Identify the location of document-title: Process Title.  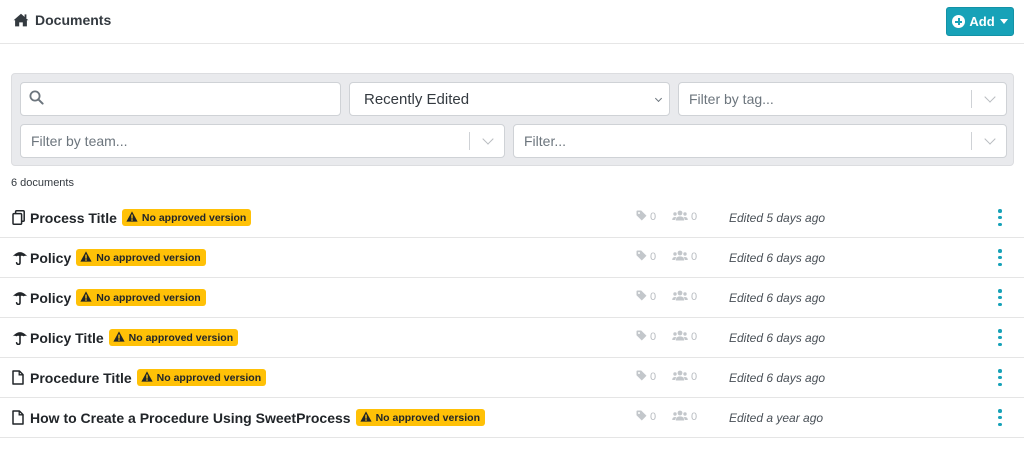
(73, 218).